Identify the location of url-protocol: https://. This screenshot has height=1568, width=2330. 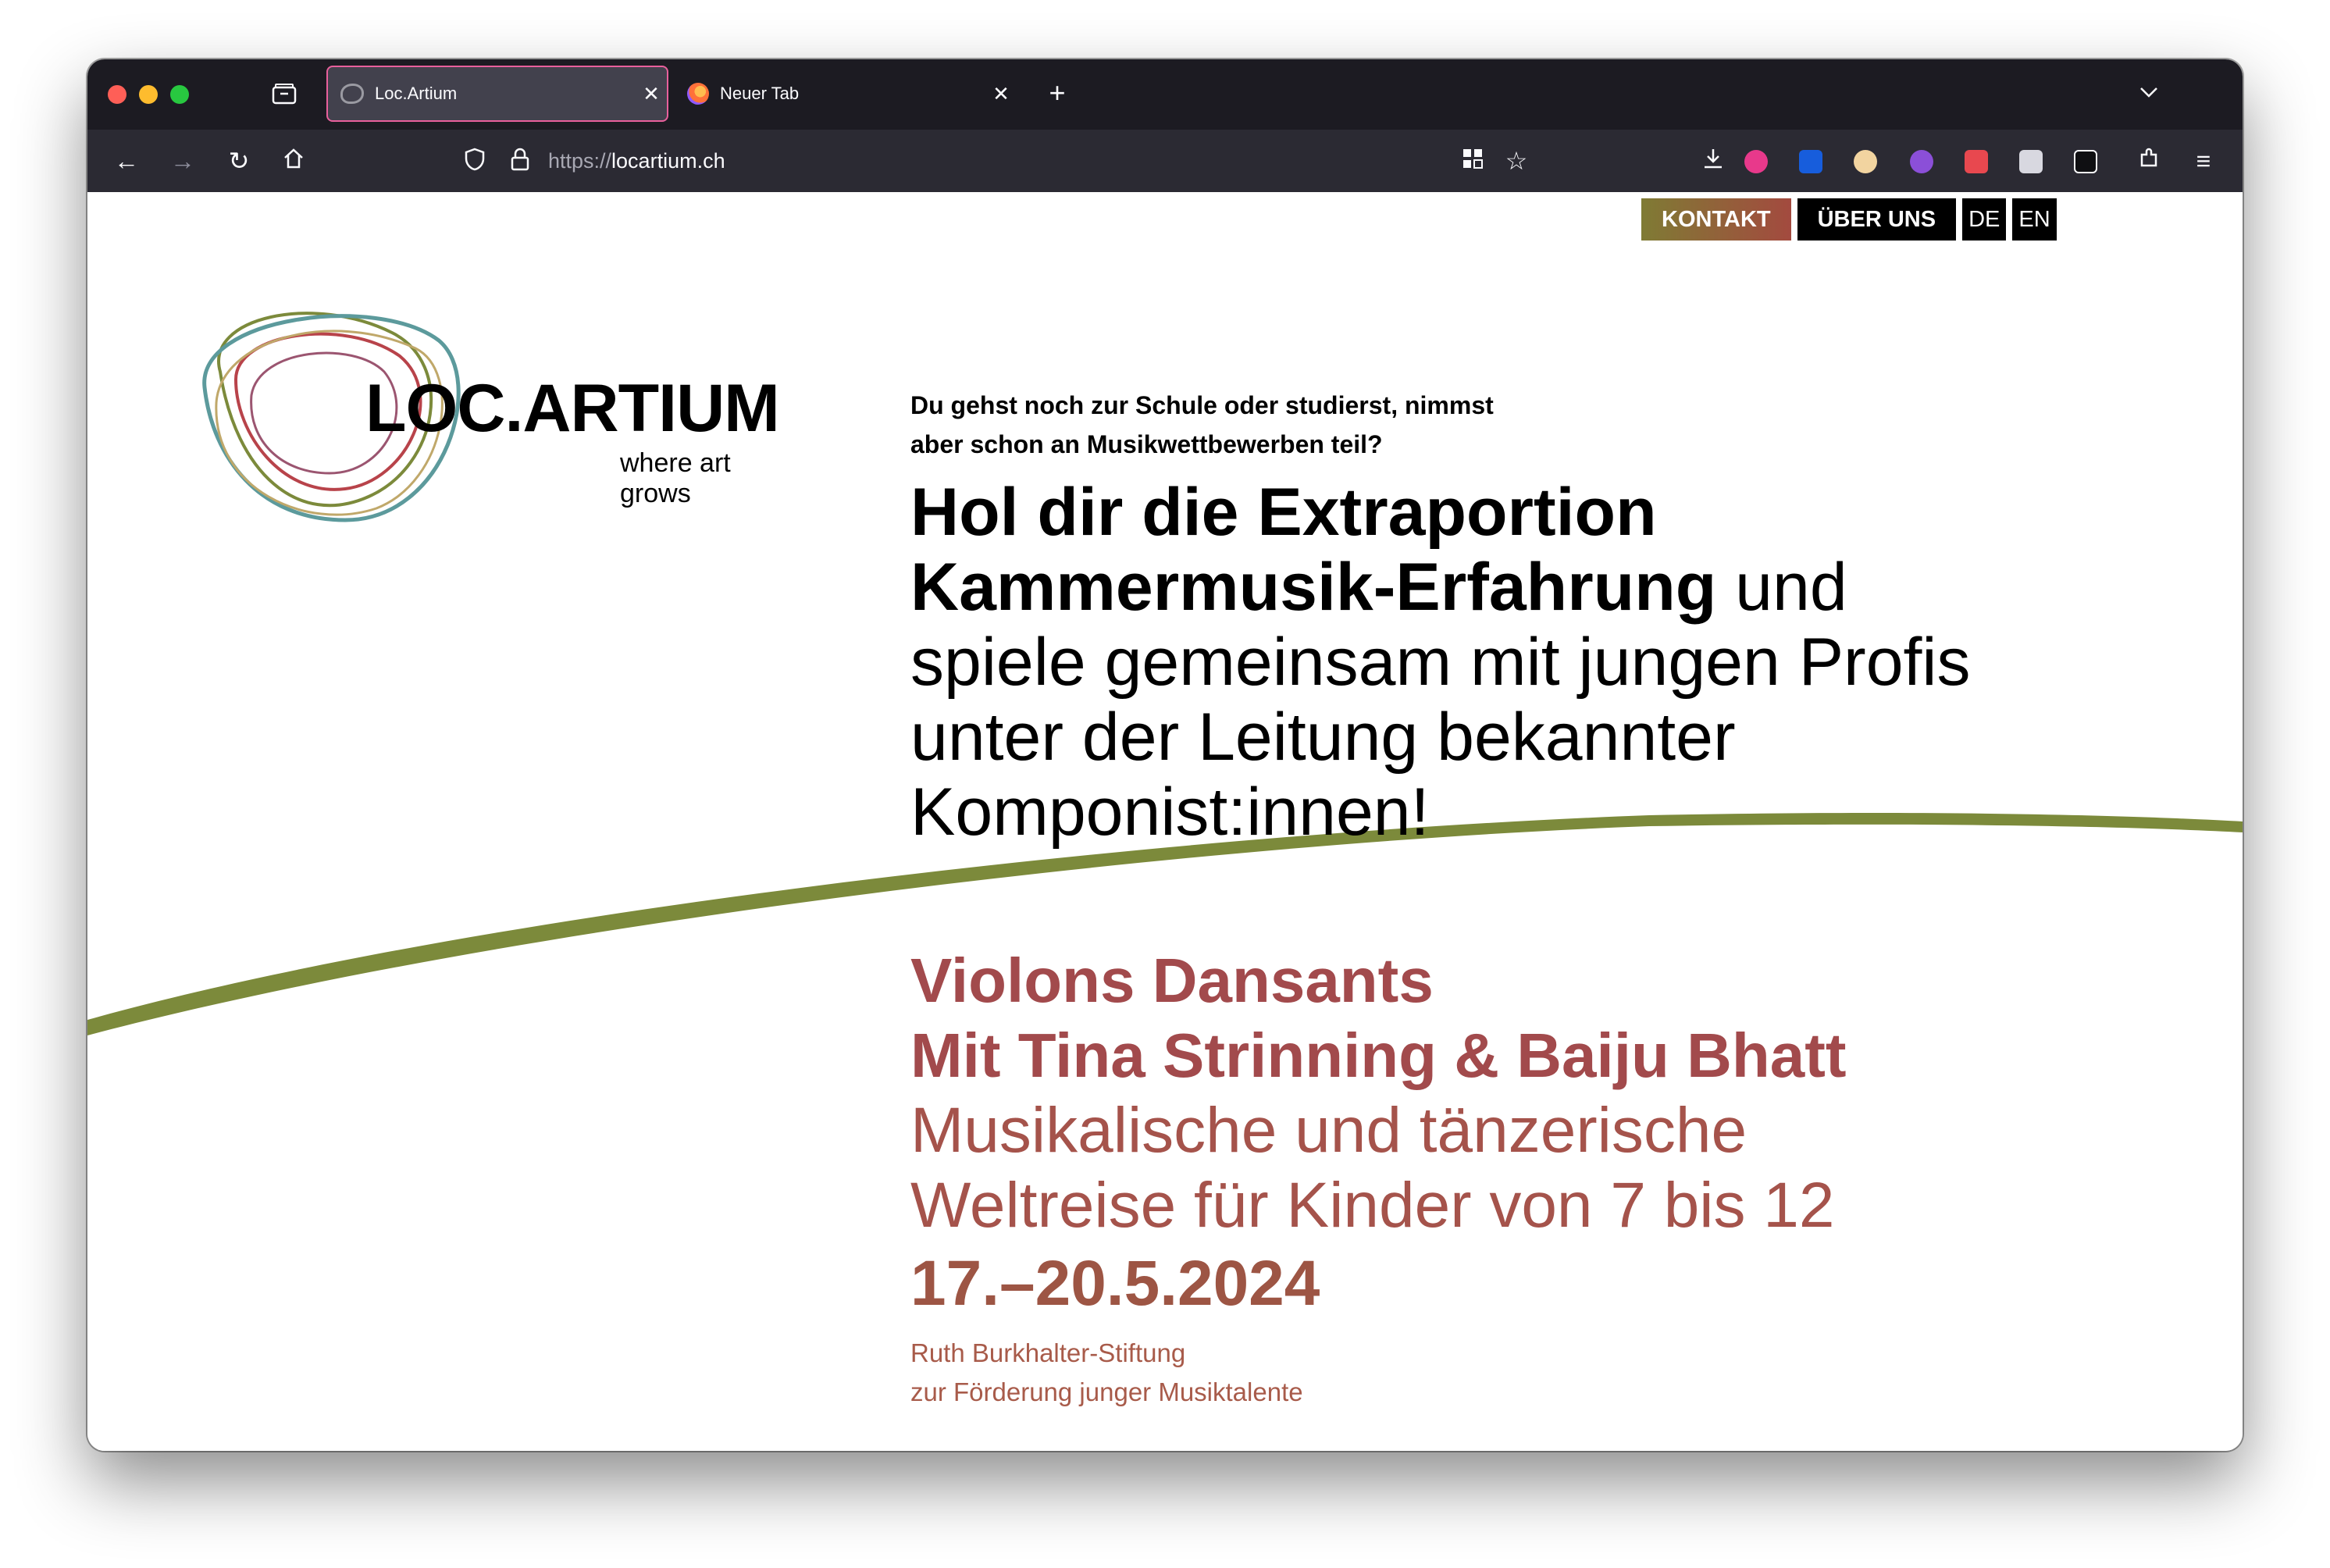
(580, 161).